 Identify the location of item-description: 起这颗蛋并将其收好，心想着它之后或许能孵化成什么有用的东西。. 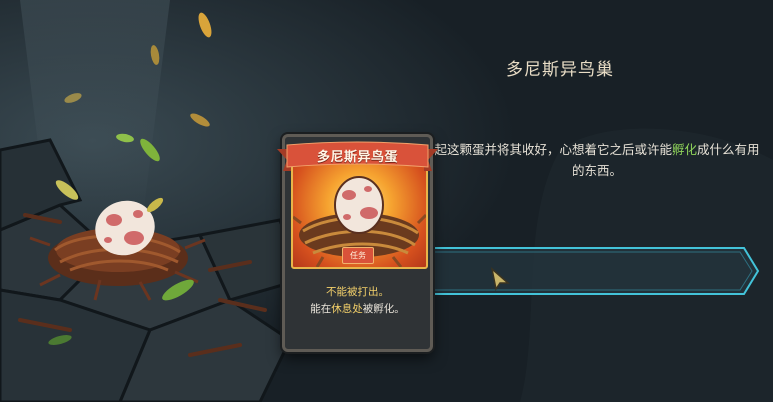
(597, 160).